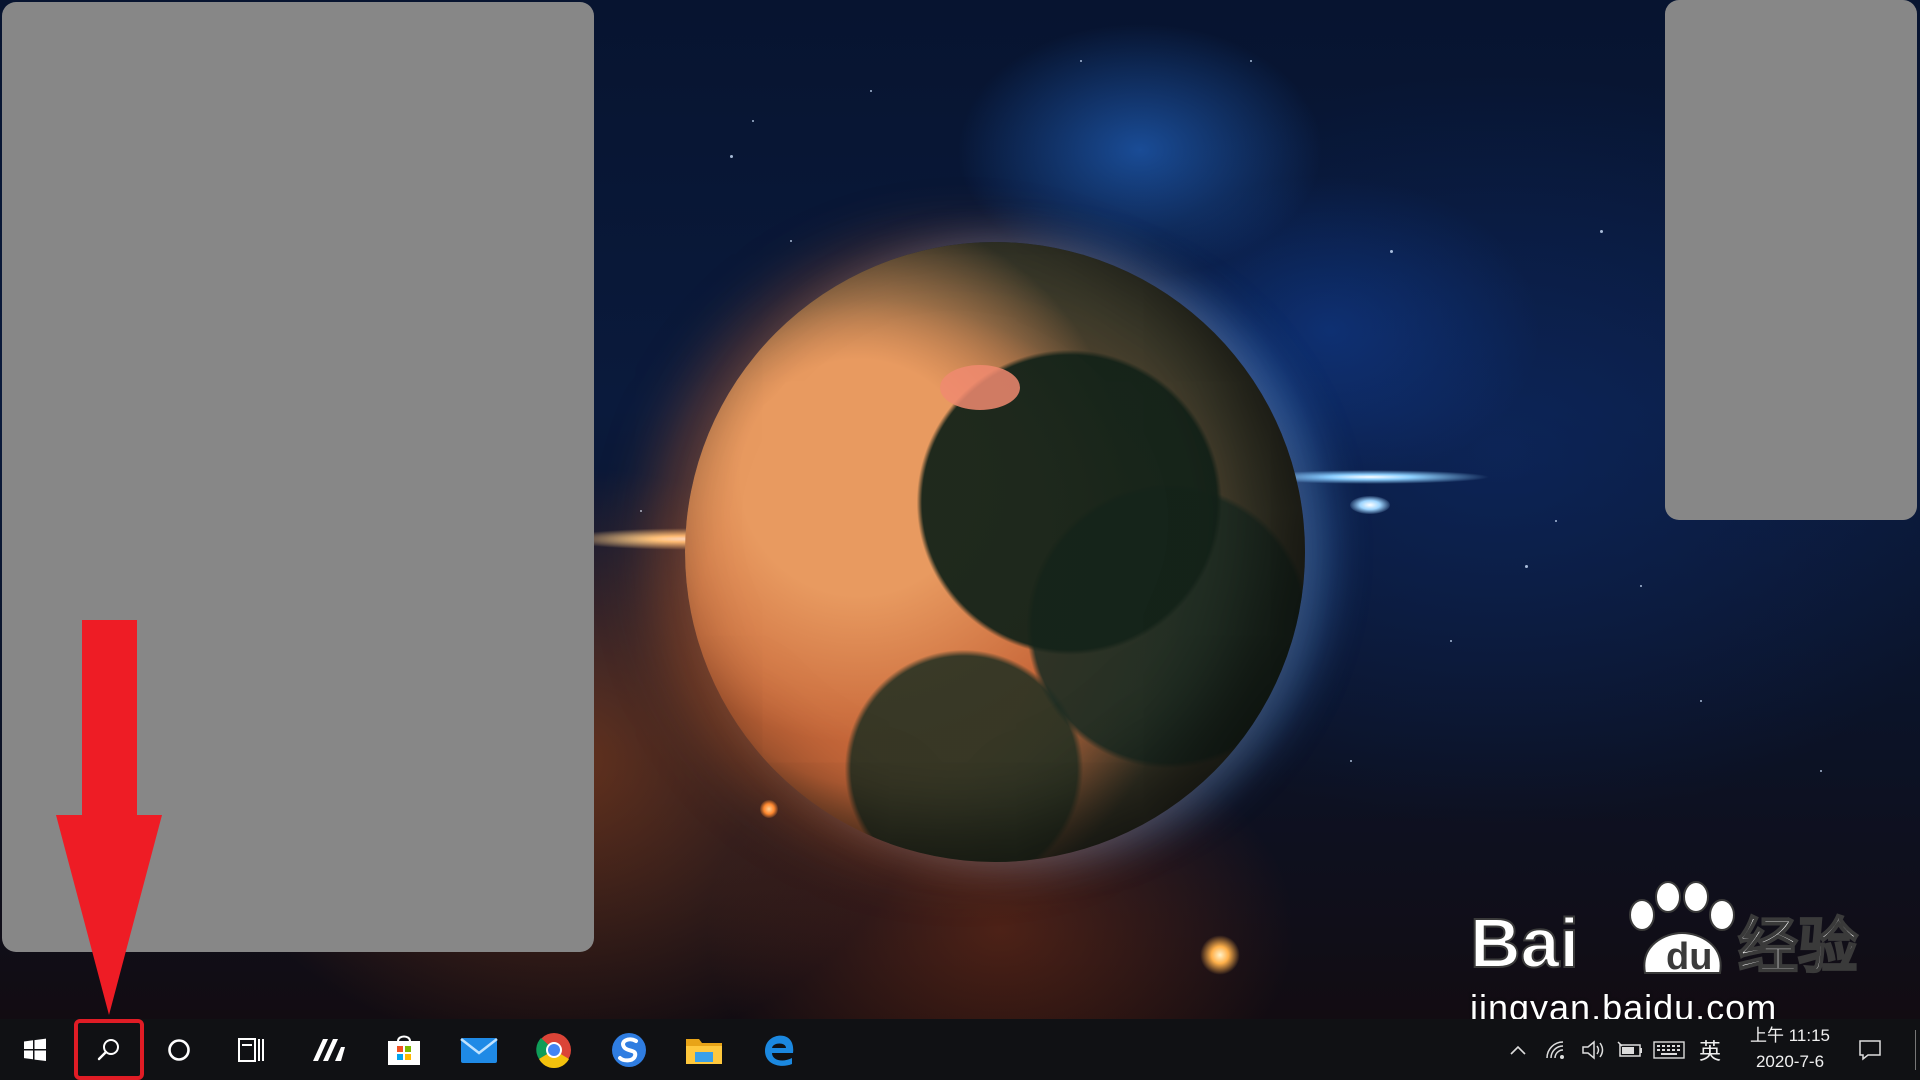  I want to click on planet-crater, so click(980, 387).